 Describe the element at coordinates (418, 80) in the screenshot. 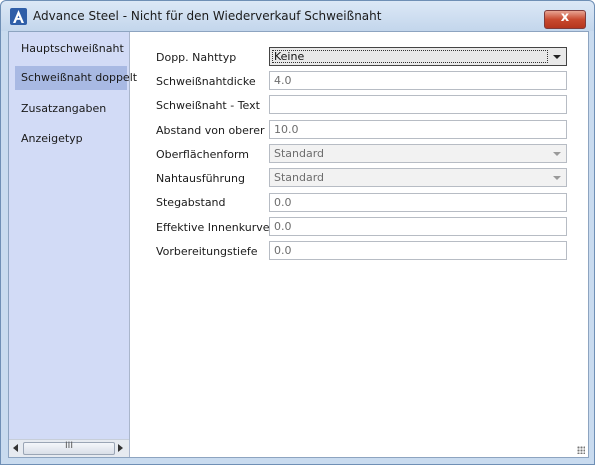

I see `schweissnahtdicke-input: 4.0` at that location.